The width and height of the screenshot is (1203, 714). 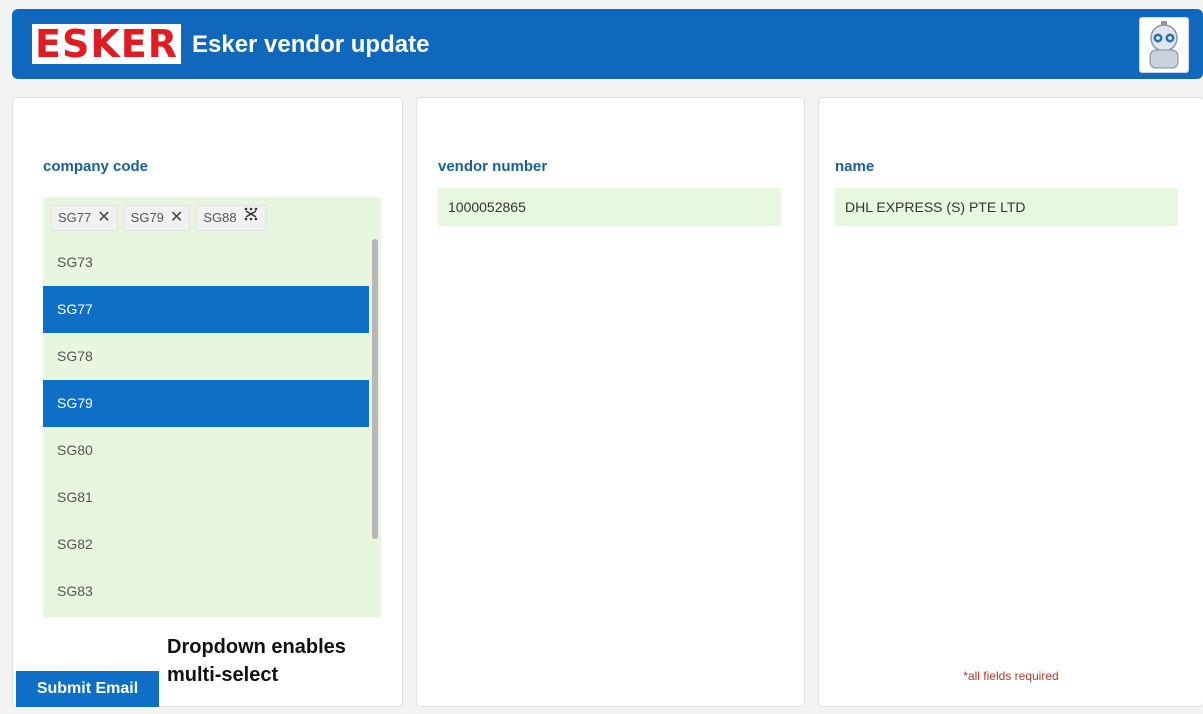 I want to click on option-sg77: SG77, so click(x=206, y=309).